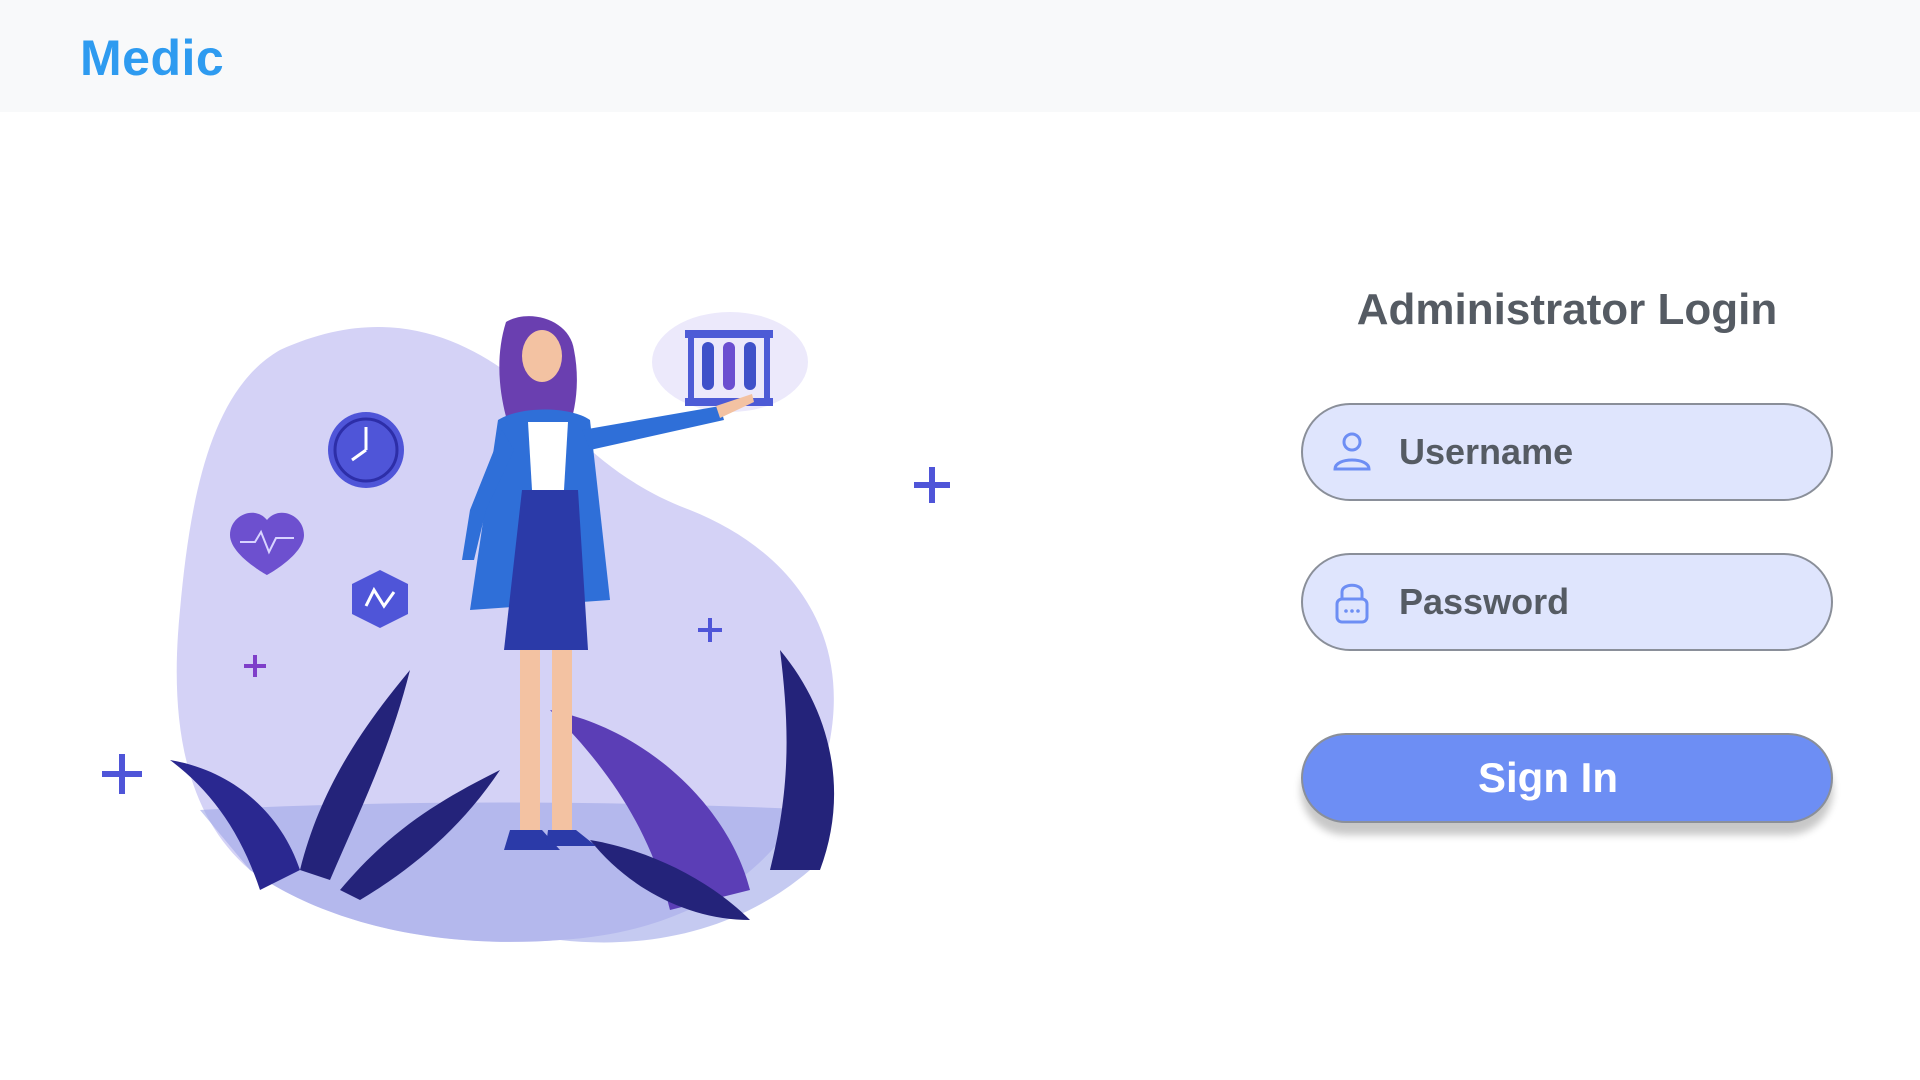 The height and width of the screenshot is (1080, 1920). What do you see at coordinates (1607, 452) in the screenshot?
I see `username-input` at bounding box center [1607, 452].